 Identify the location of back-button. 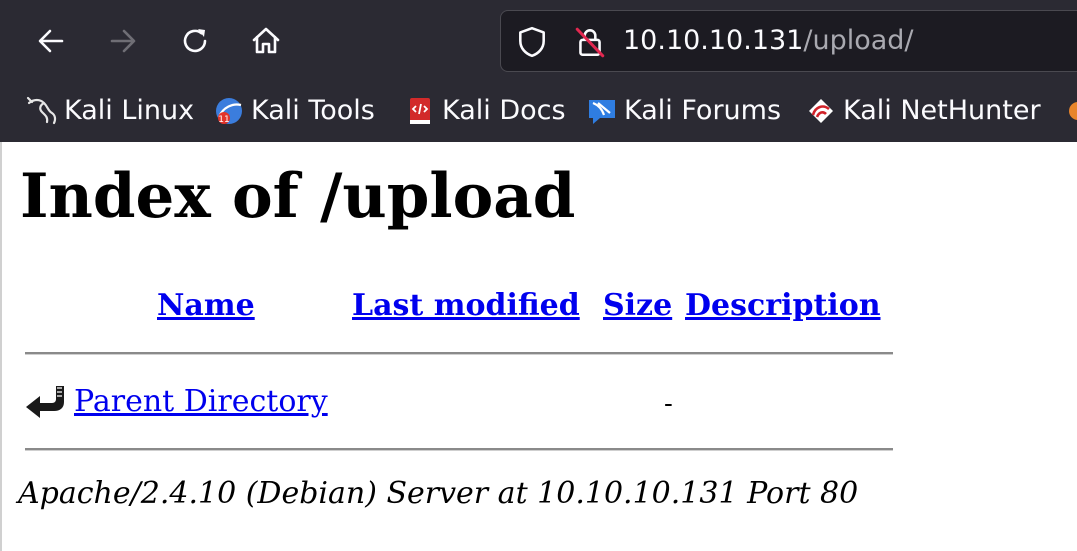
(51, 41).